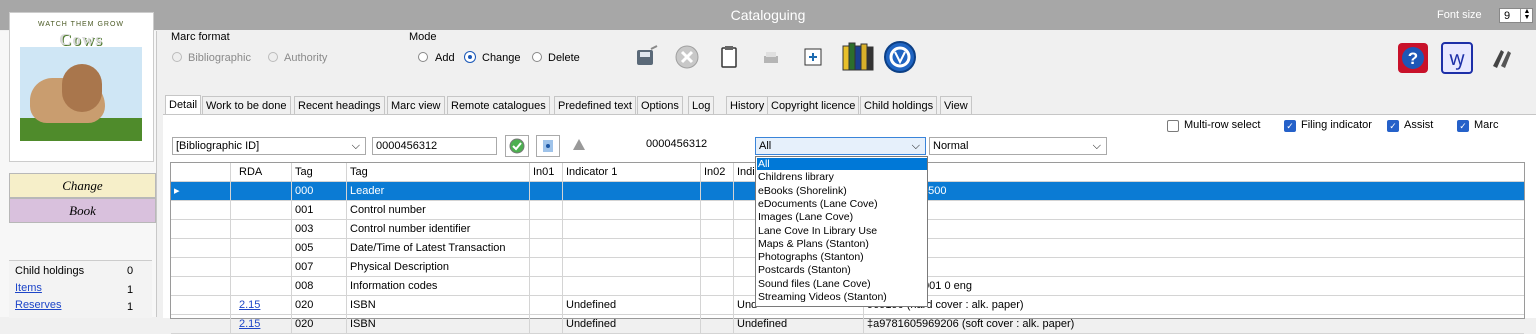  Describe the element at coordinates (517, 146) in the screenshot. I see `confirm-button` at that location.